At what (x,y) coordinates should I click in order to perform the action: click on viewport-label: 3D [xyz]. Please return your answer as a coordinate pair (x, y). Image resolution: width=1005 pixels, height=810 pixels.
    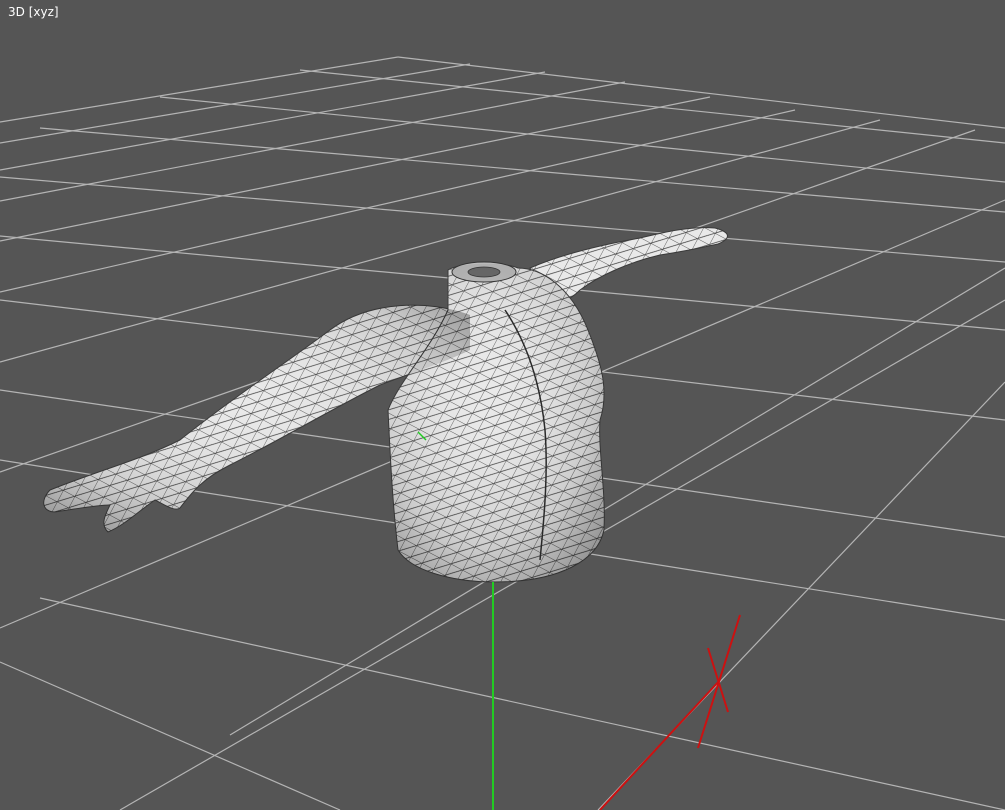
    Looking at the image, I should click on (33, 12).